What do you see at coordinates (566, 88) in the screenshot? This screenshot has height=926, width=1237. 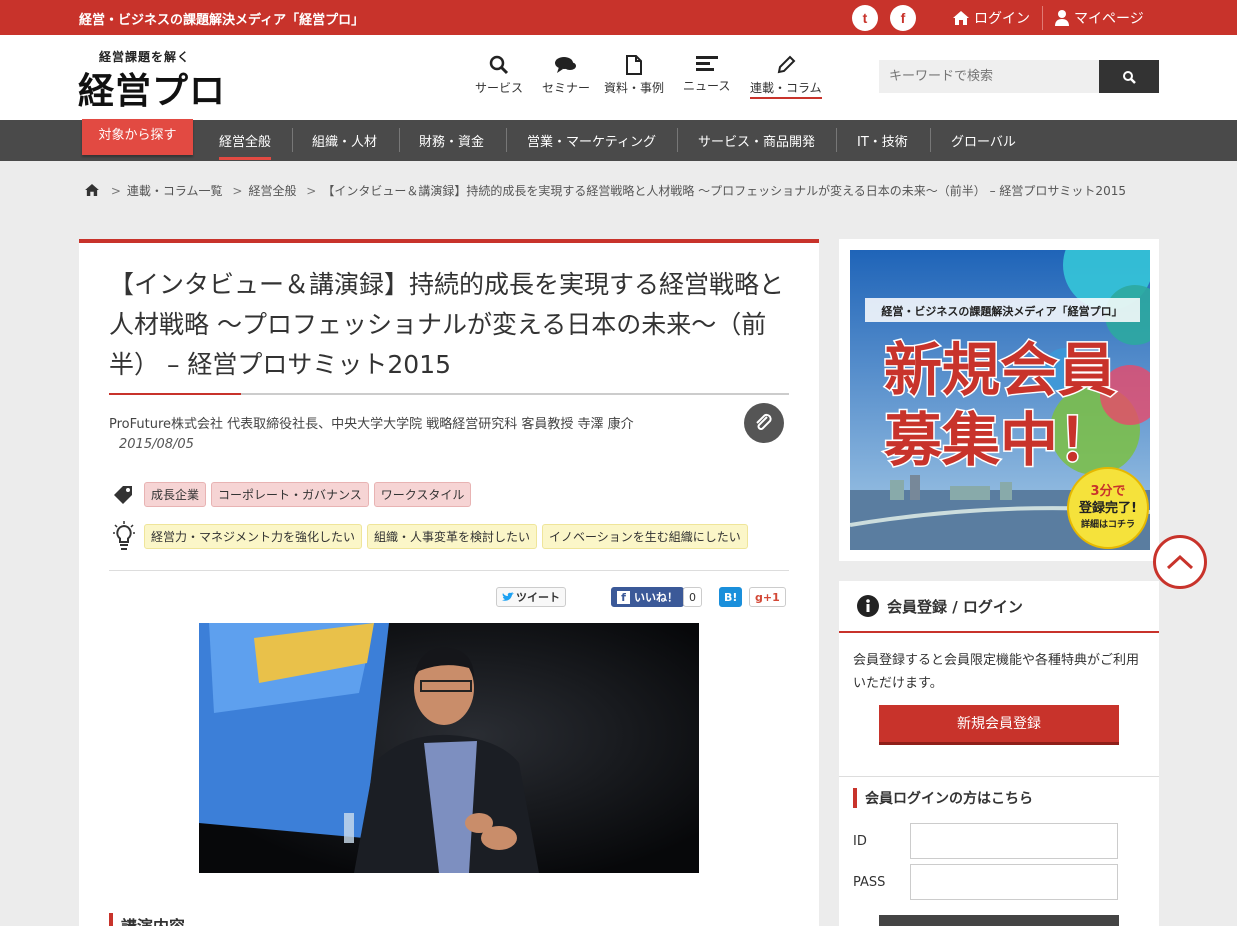 I see `nav-label: セミナー` at bounding box center [566, 88].